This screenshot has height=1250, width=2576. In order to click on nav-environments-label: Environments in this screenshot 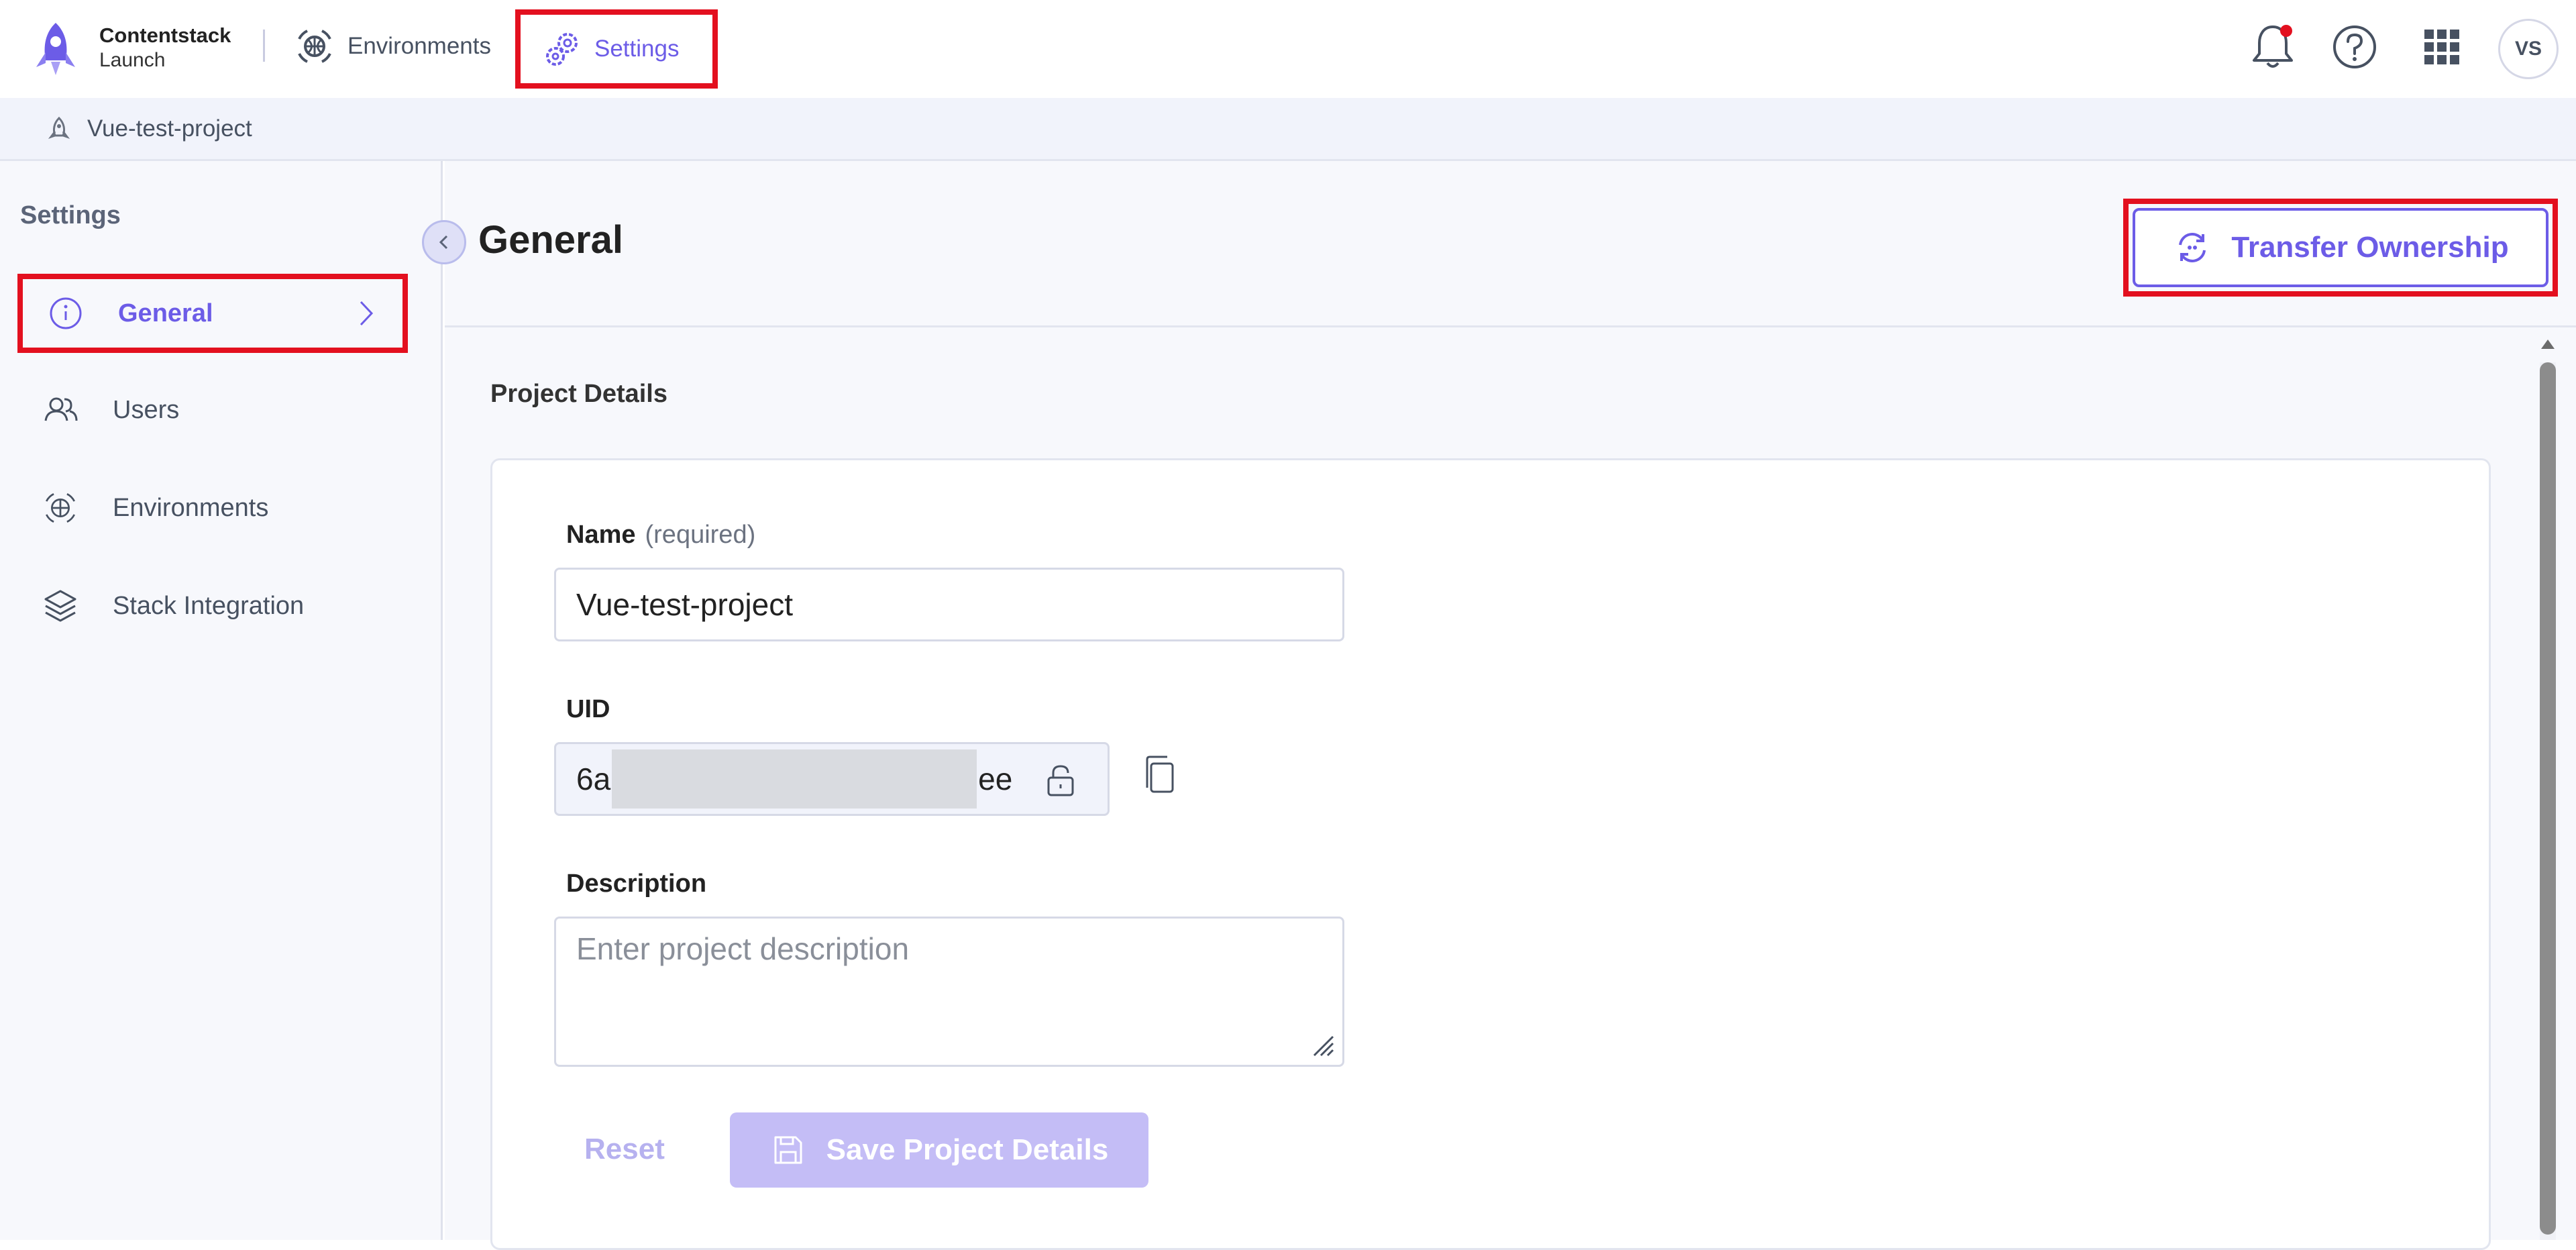, I will do `click(419, 46)`.